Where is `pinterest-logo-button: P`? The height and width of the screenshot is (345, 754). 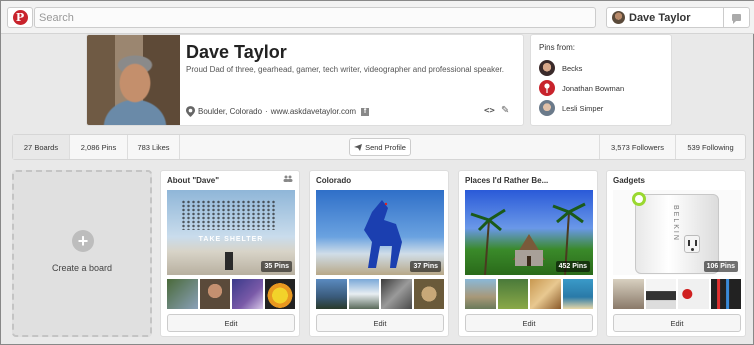 pinterest-logo-button: P is located at coordinates (20, 17).